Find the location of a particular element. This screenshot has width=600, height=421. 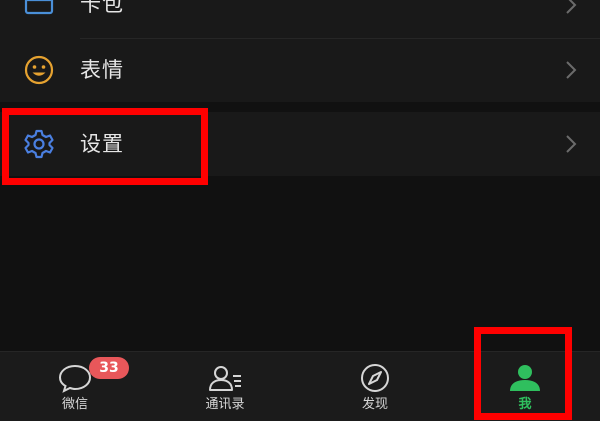

settings-gear-icon is located at coordinates (39, 144).